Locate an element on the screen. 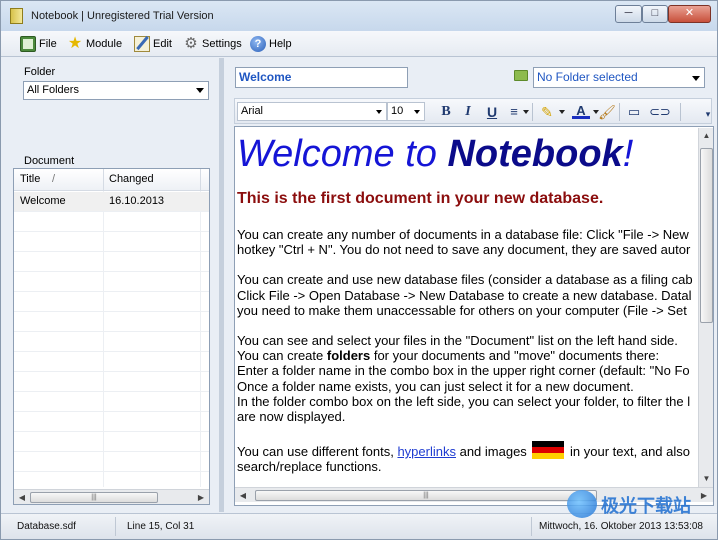  highlighter-icon: ✎ is located at coordinates (547, 112).